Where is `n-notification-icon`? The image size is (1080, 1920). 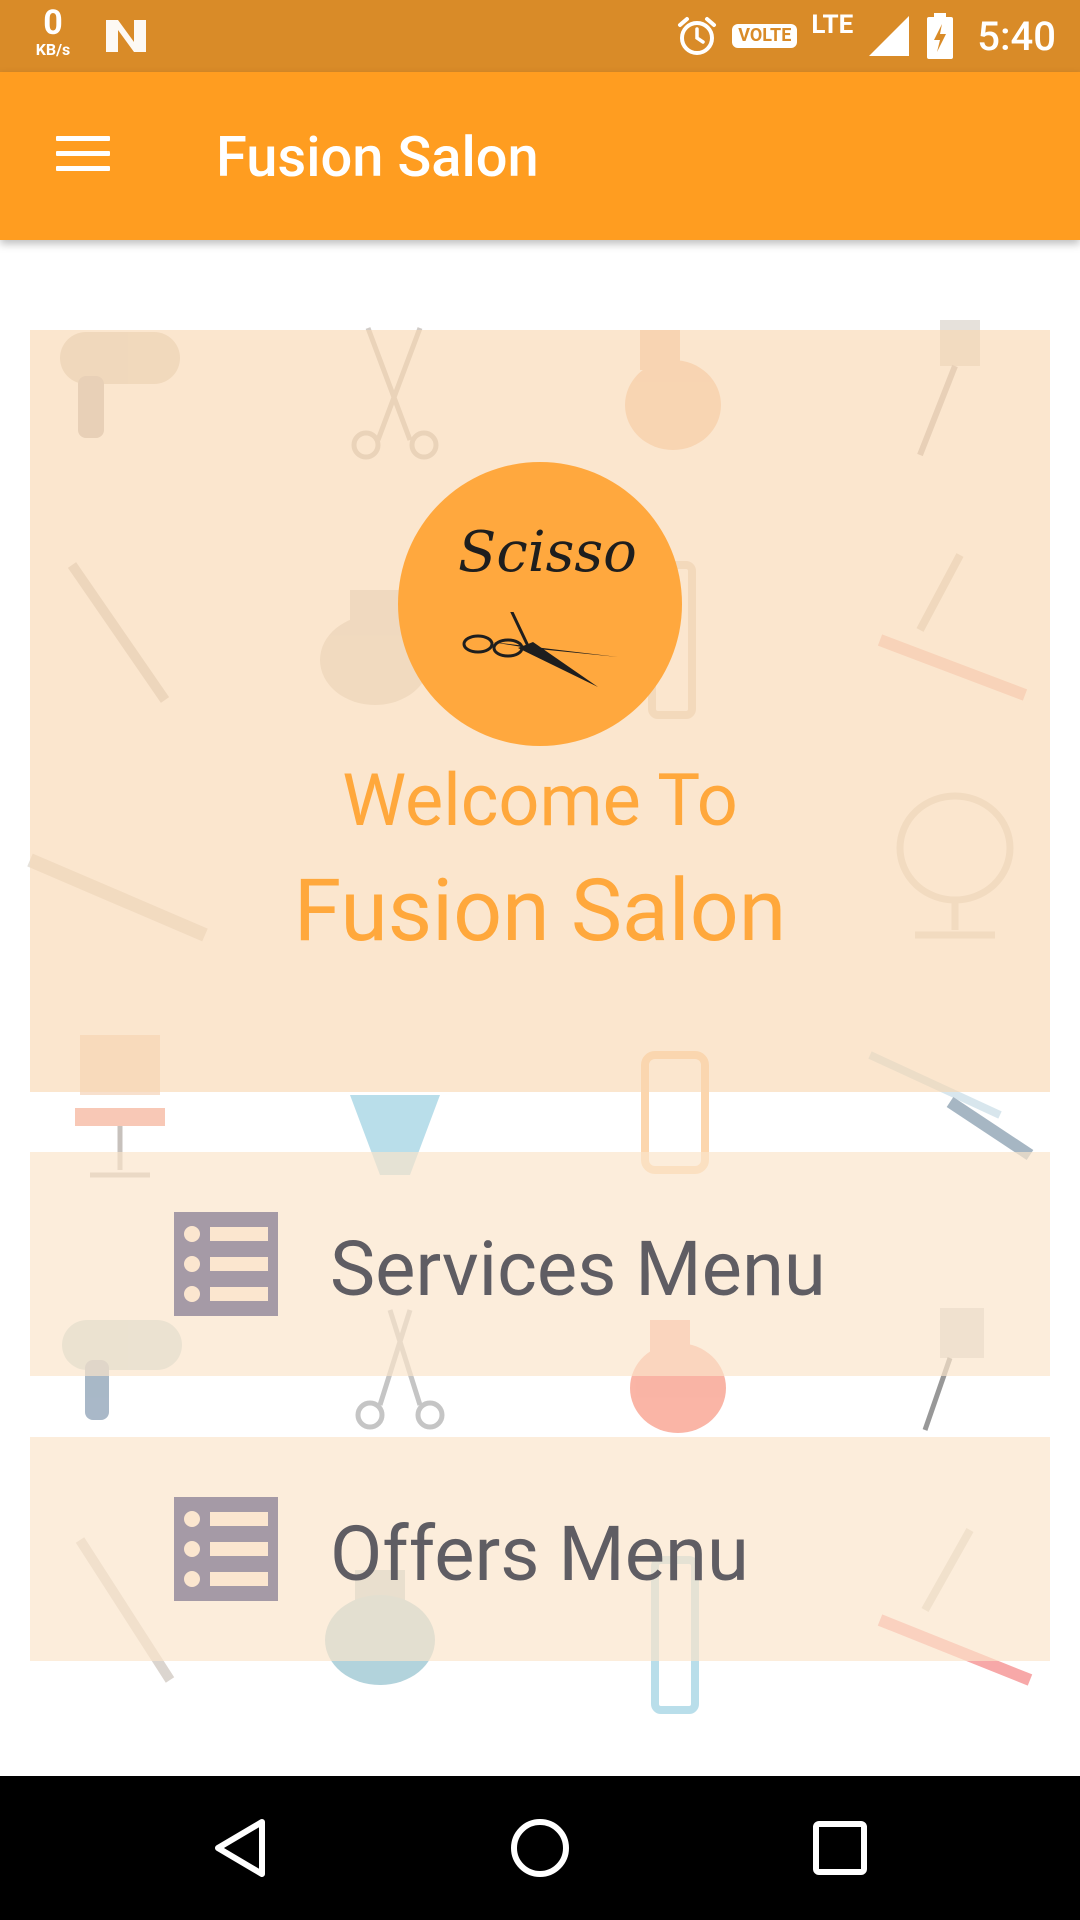 n-notification-icon is located at coordinates (126, 36).